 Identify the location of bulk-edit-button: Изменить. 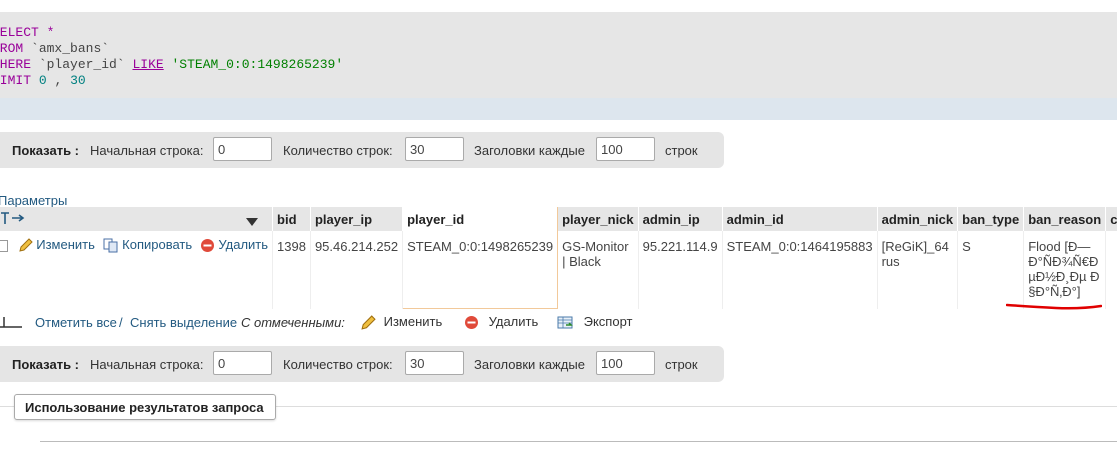
(401, 322).